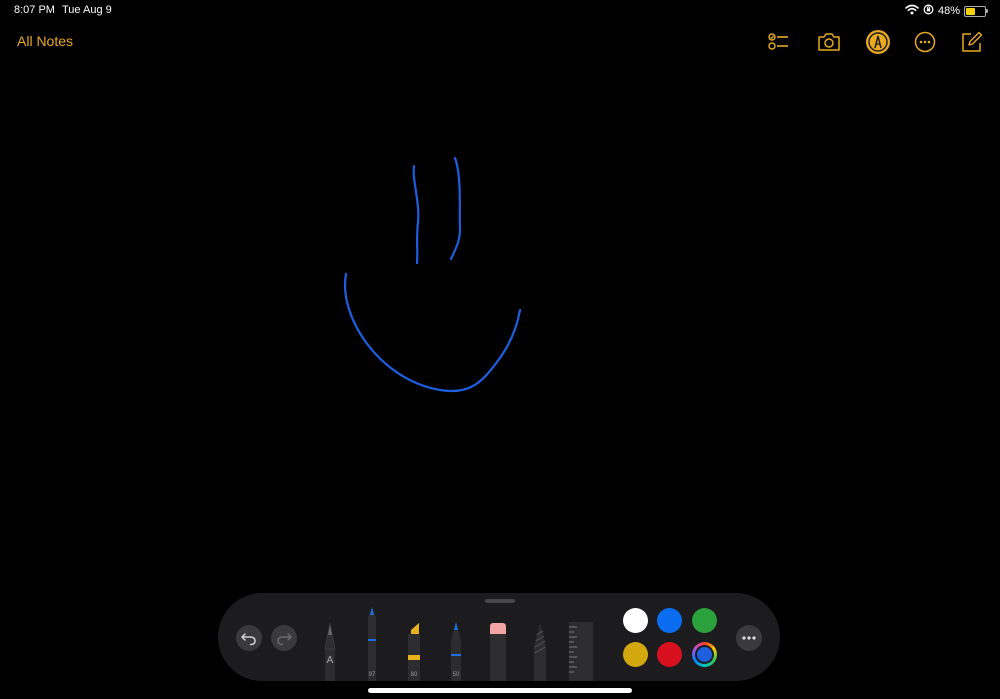 Image resolution: width=1000 pixels, height=699 pixels. Describe the element at coordinates (330, 660) in the screenshot. I see `monoline-pen-label: A` at that location.